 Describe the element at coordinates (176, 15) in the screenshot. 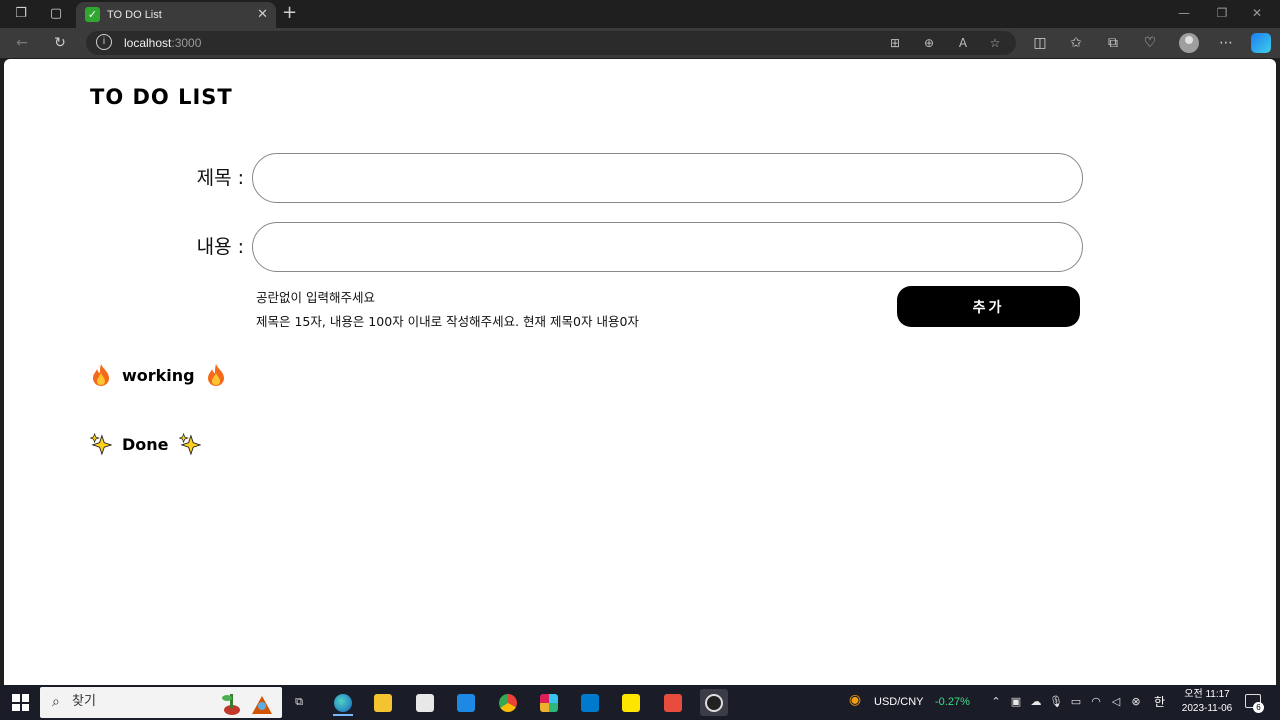

I see `browser-tab-active: ✓ TO DO List ✕` at that location.